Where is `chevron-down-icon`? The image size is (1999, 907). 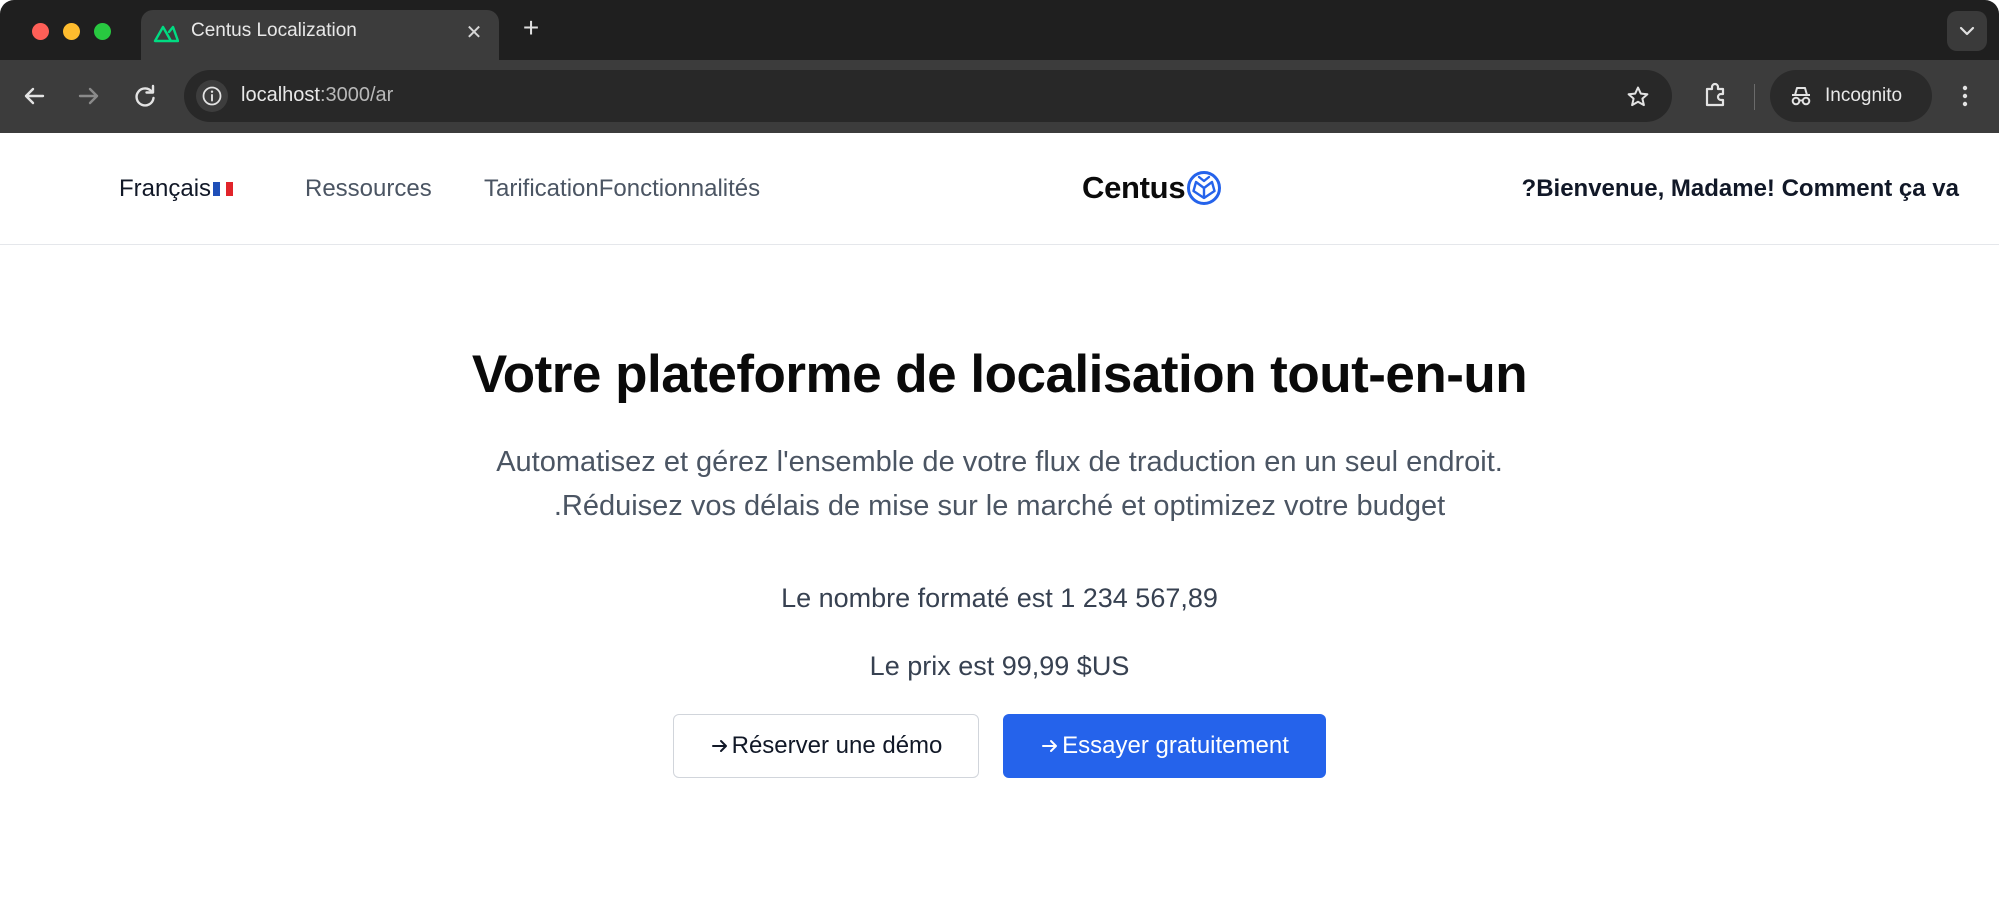 chevron-down-icon is located at coordinates (1967, 31).